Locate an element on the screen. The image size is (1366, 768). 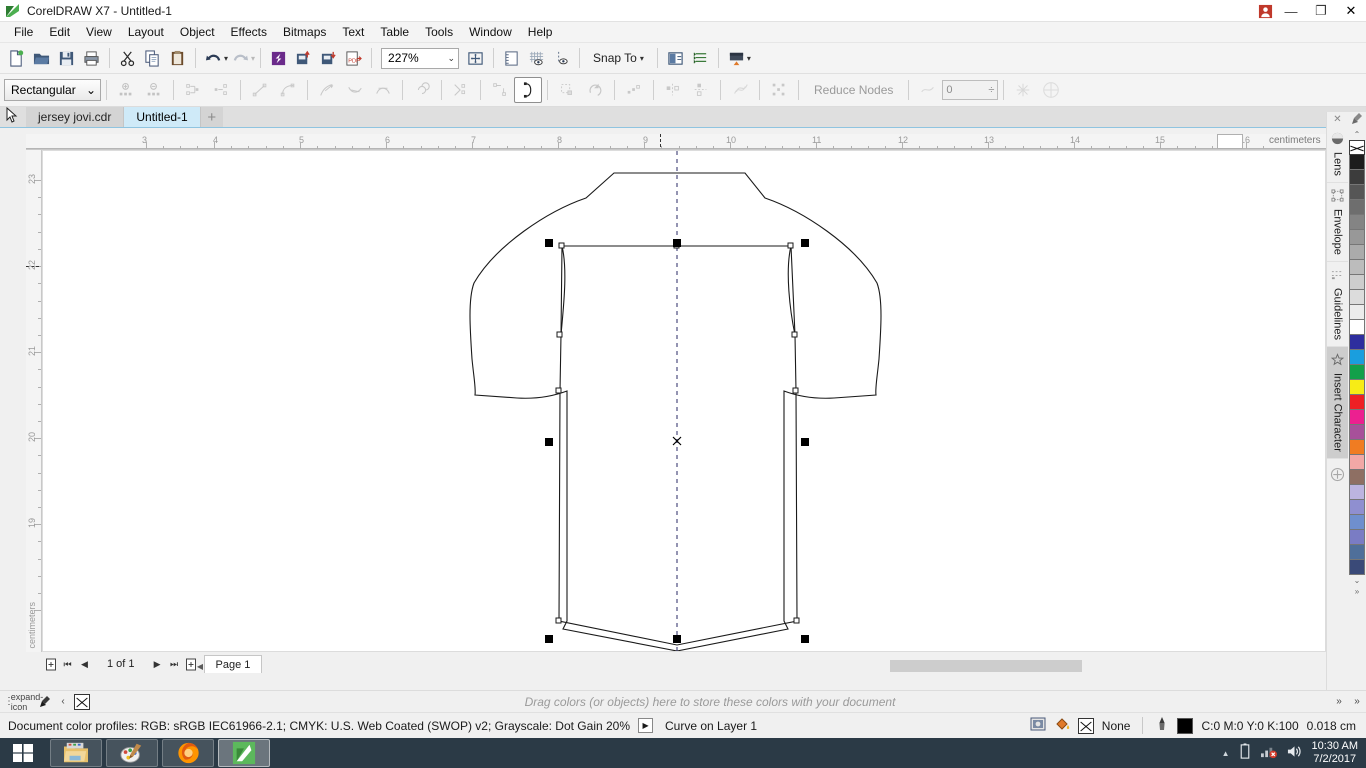
show-guidelines-icon is located at coordinates (561, 58).